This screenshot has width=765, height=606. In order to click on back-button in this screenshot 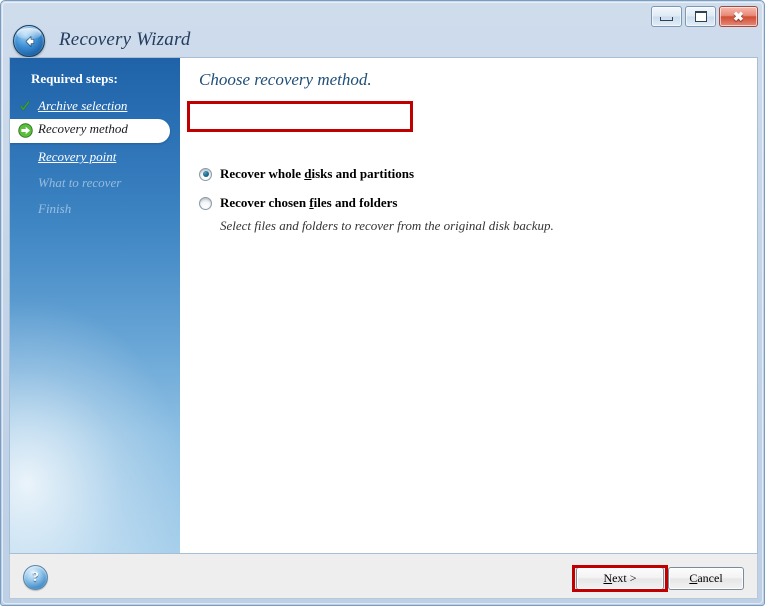, I will do `click(29, 41)`.